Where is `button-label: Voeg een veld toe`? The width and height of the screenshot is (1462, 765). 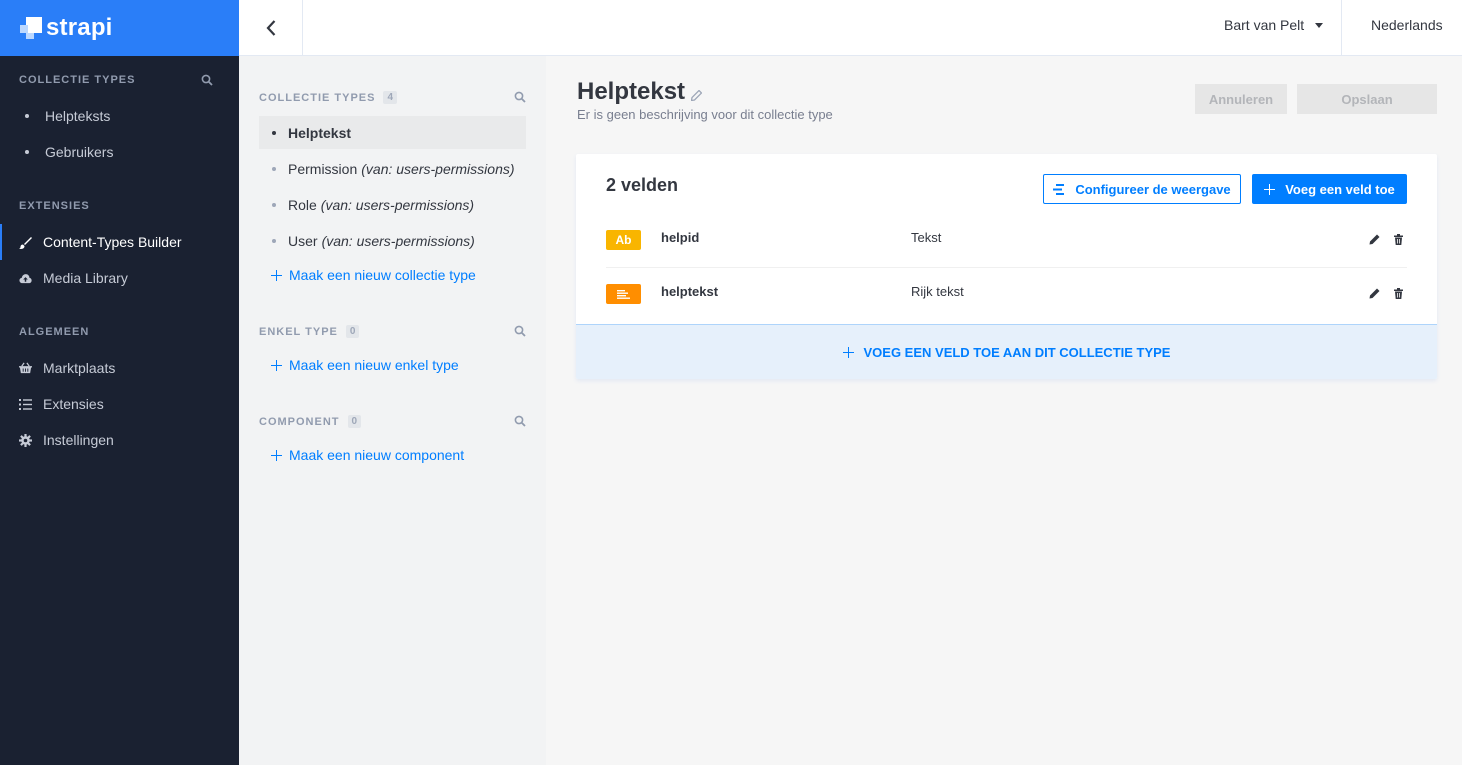
button-label: Voeg een veld toe is located at coordinates (1340, 189).